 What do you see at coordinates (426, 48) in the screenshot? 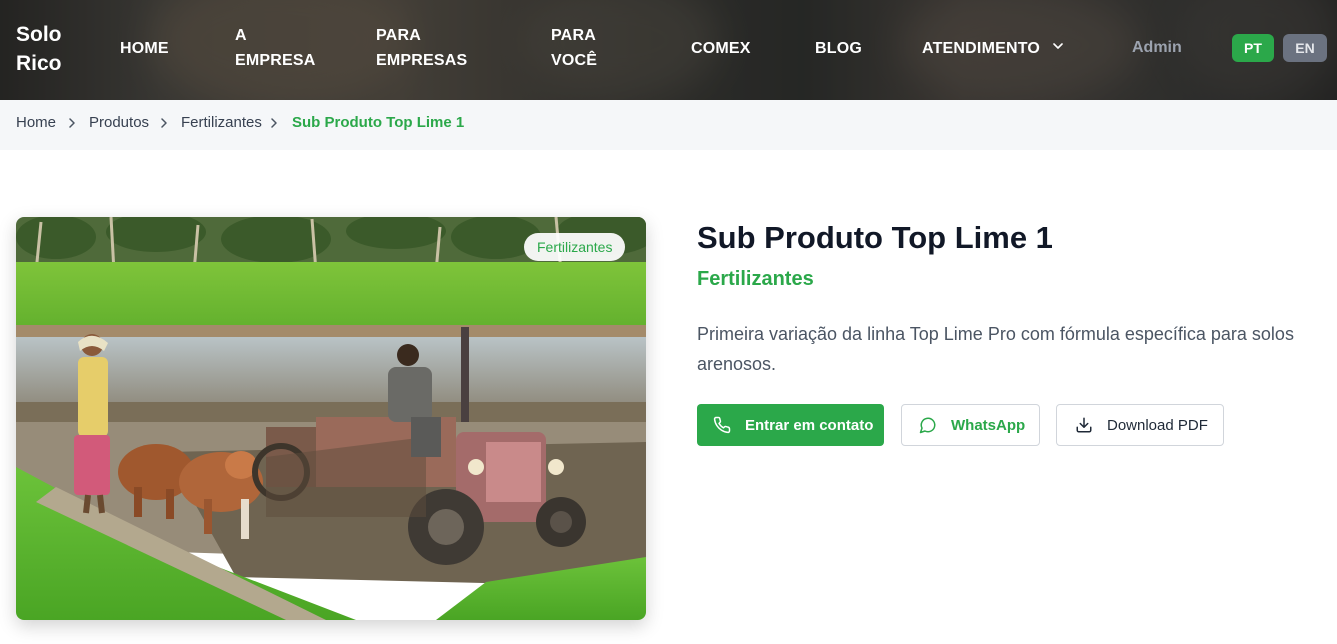
I see `nav-para-empresas: PARA EMPRESAS` at bounding box center [426, 48].